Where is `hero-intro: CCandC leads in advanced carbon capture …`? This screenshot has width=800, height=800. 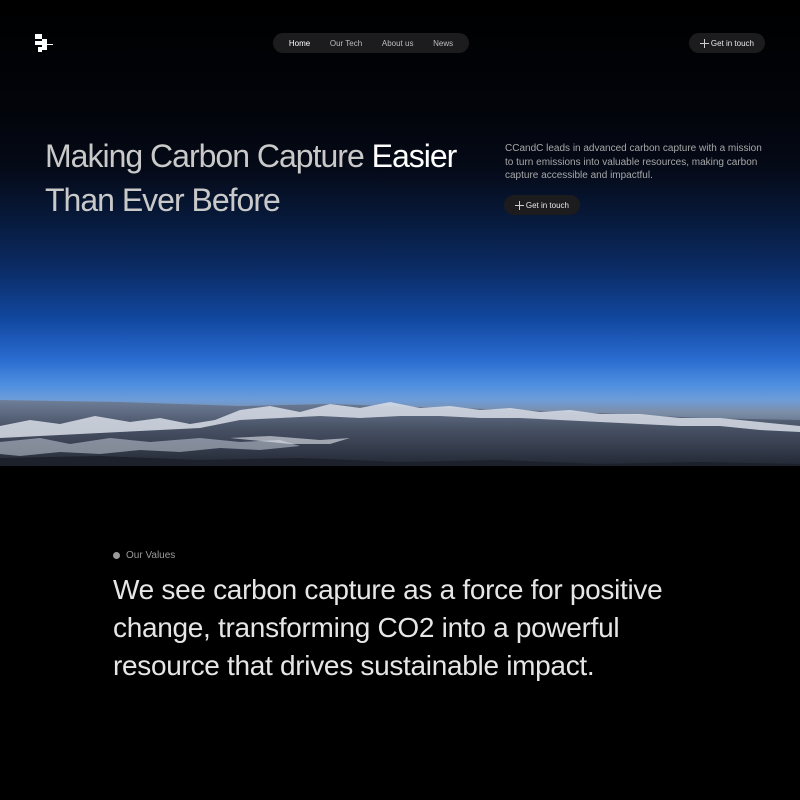
hero-intro: CCandC leads in advanced carbon capture … is located at coordinates (633, 162).